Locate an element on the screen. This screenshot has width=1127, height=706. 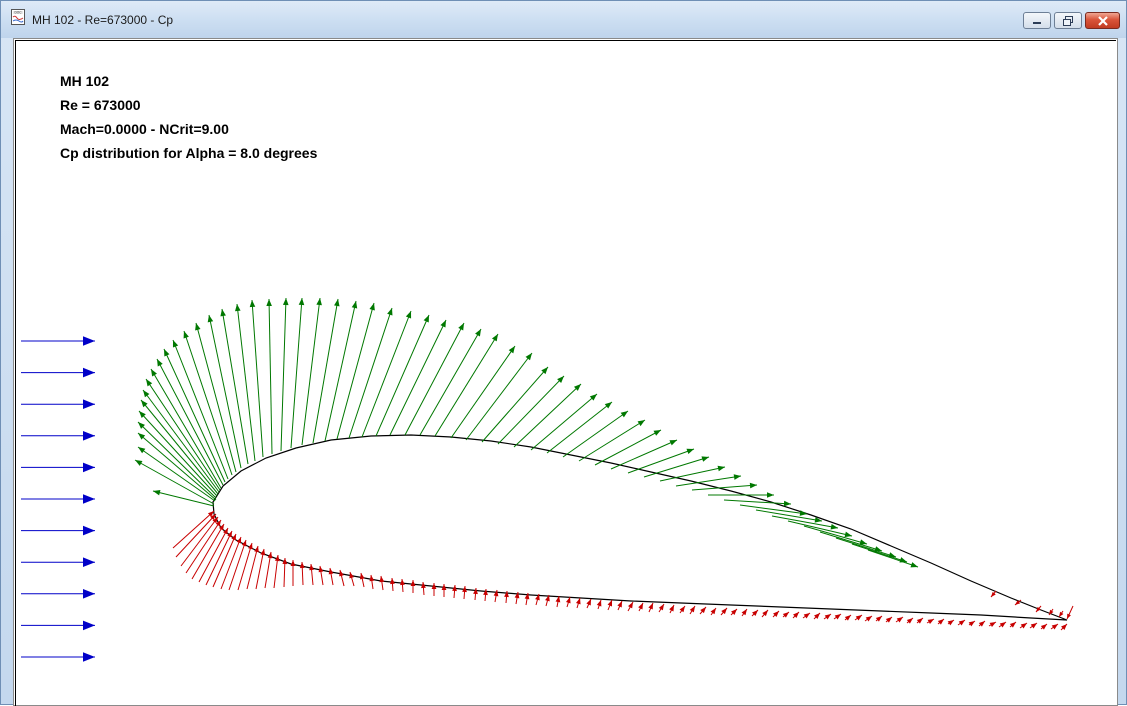
minimize-button is located at coordinates (1037, 20).